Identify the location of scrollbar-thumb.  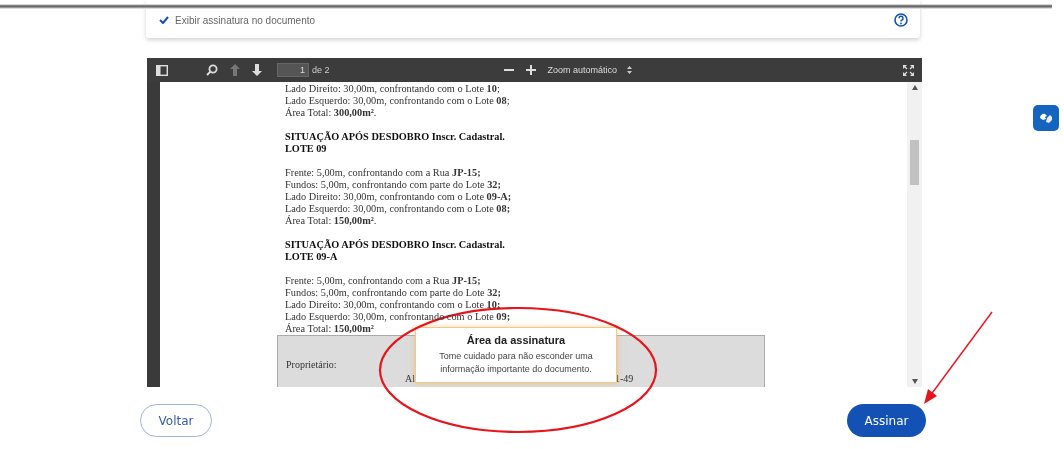
(914, 162).